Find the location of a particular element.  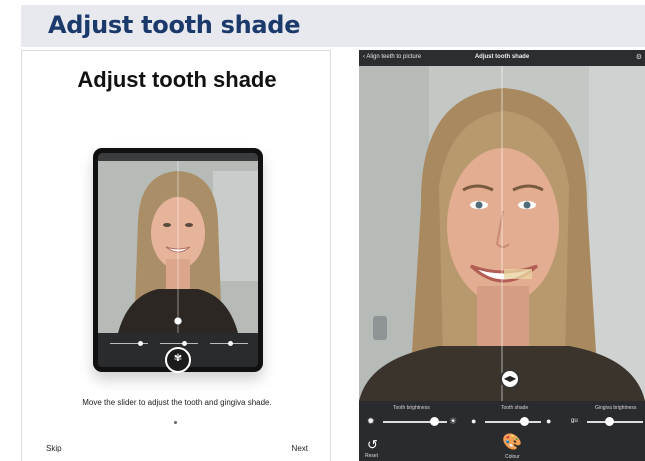

screen-title: Adjust tooth shade is located at coordinates (502, 57).